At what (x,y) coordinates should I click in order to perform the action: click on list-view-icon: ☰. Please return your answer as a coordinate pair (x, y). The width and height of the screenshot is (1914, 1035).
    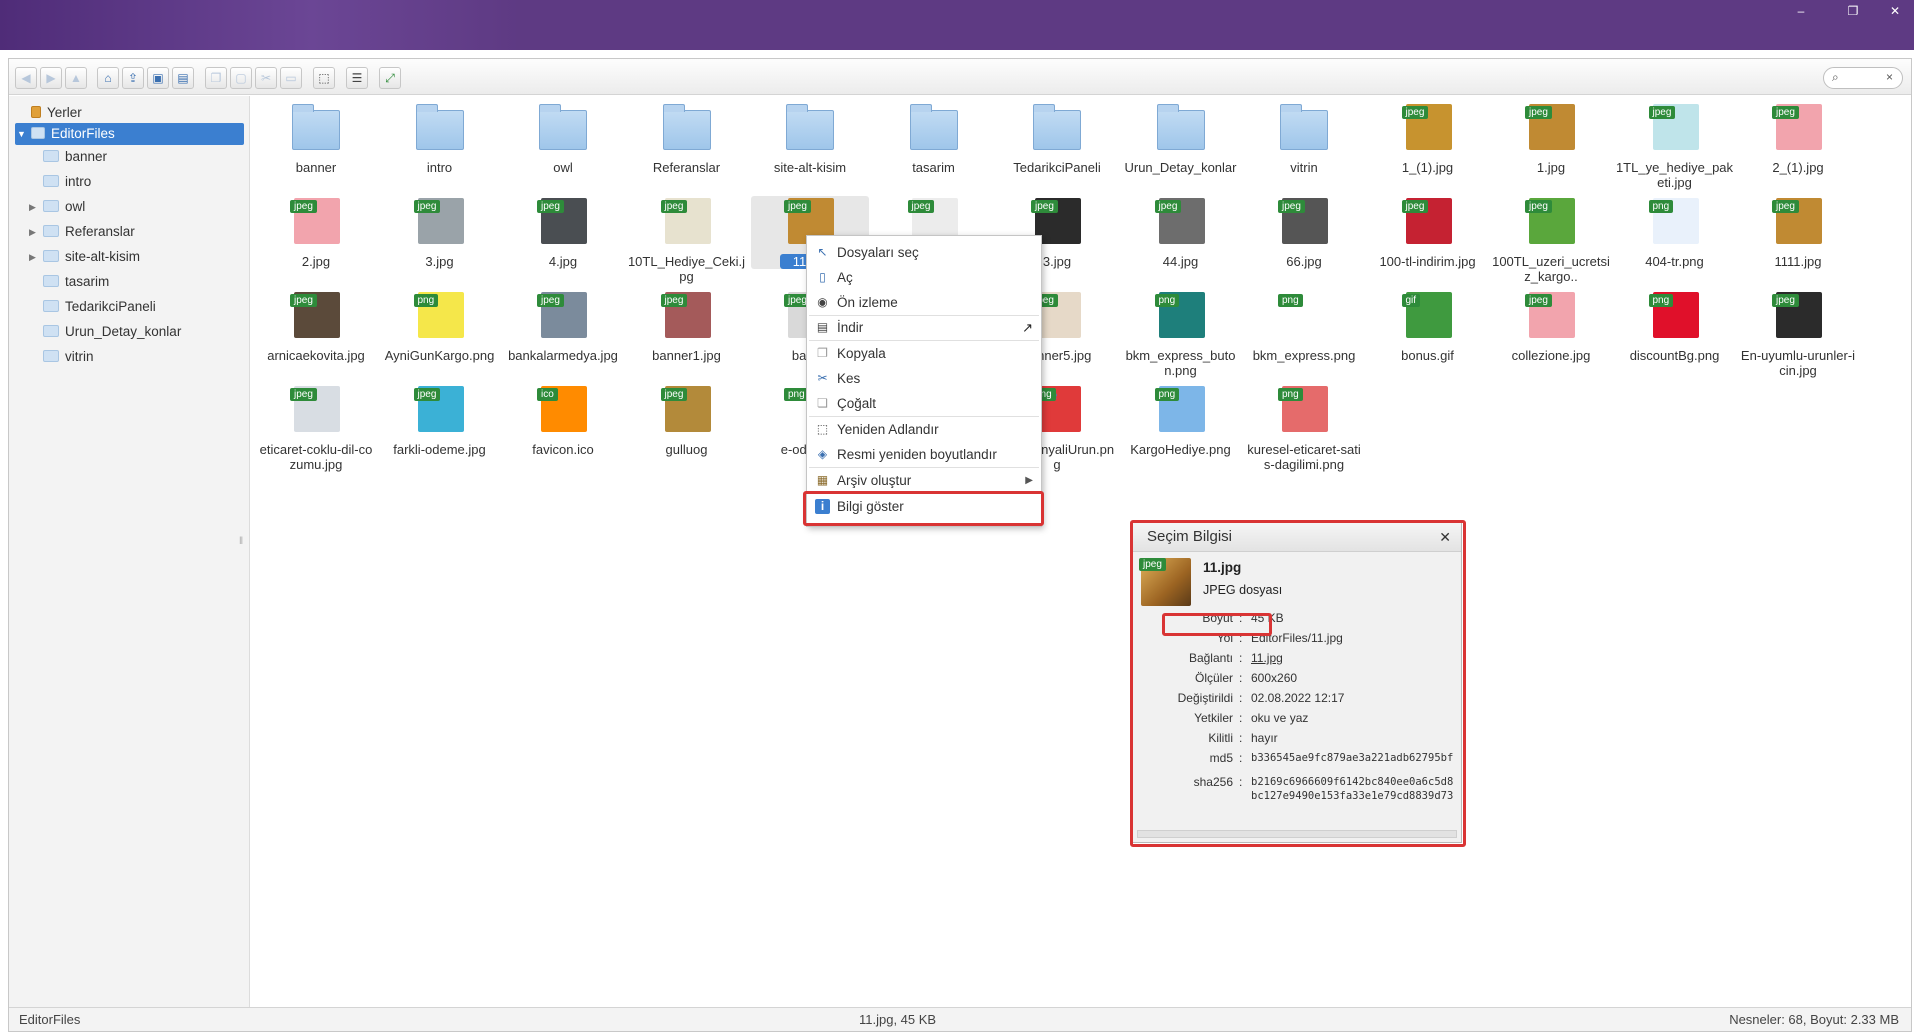
    Looking at the image, I should click on (357, 78).